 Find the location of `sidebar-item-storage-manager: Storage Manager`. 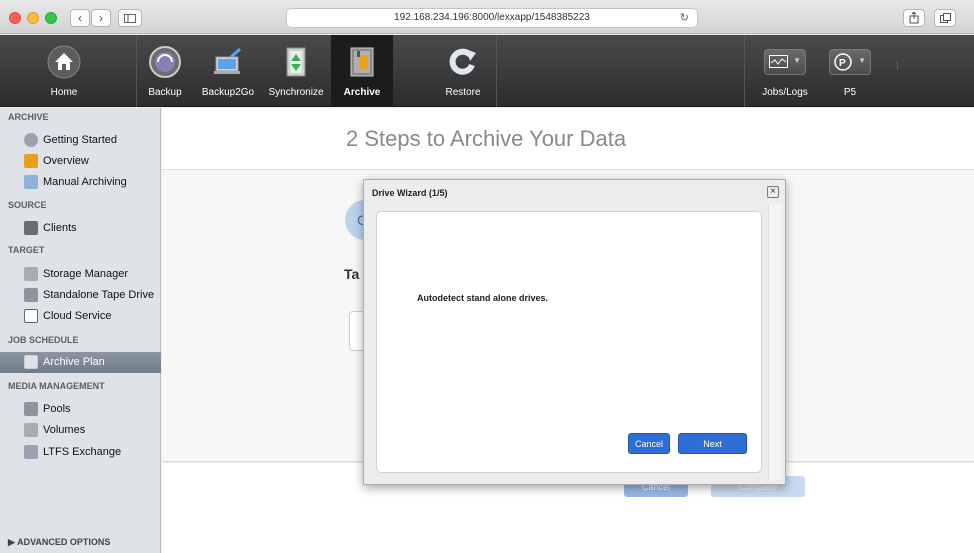

sidebar-item-storage-manager: Storage Manager is located at coordinates (80, 274).